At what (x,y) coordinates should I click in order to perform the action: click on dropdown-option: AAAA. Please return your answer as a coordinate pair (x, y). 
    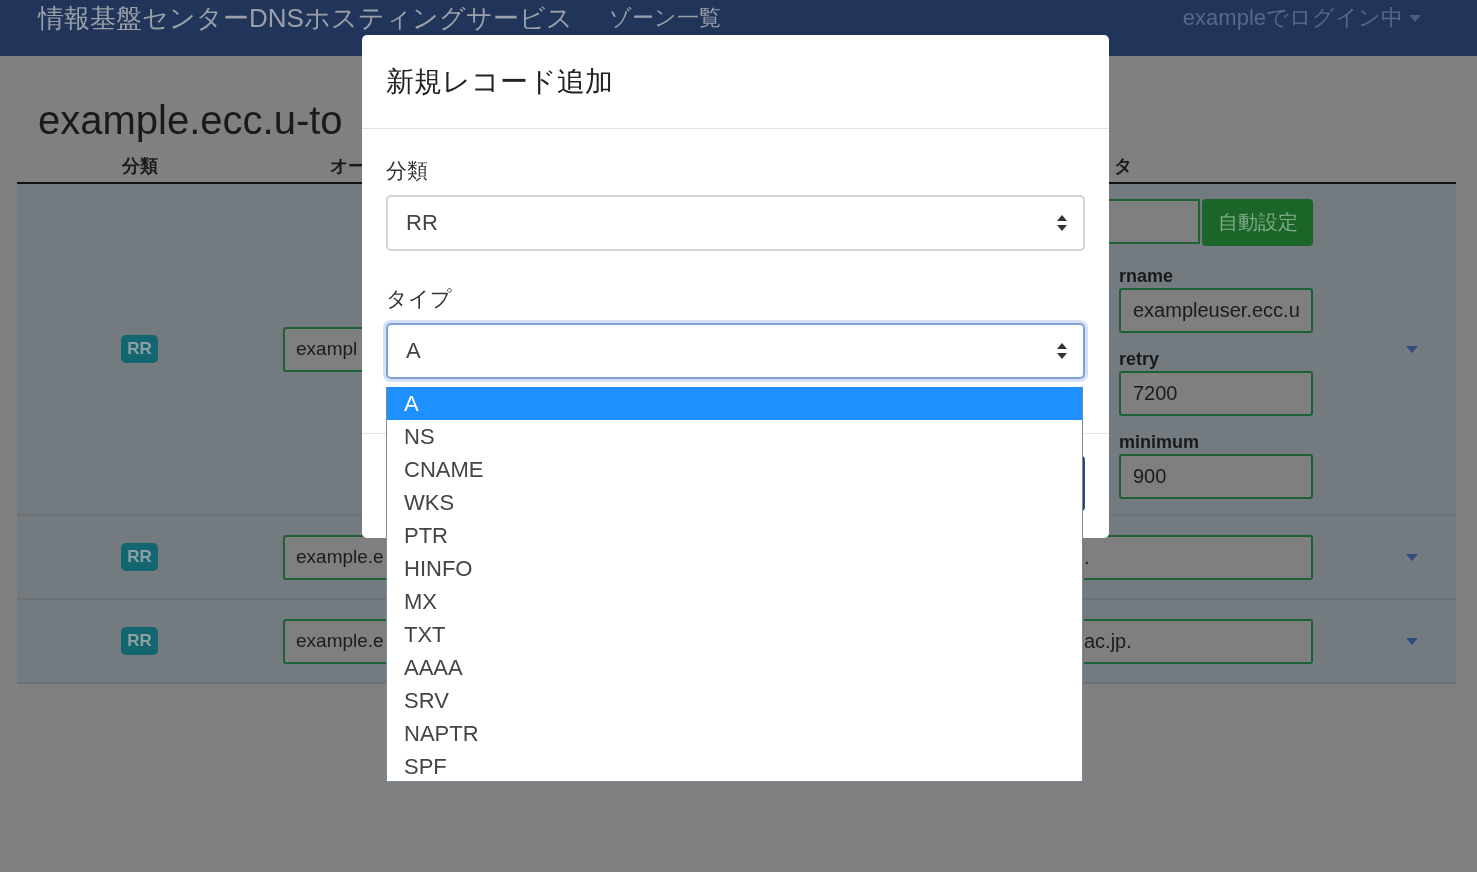
    Looking at the image, I should click on (734, 667).